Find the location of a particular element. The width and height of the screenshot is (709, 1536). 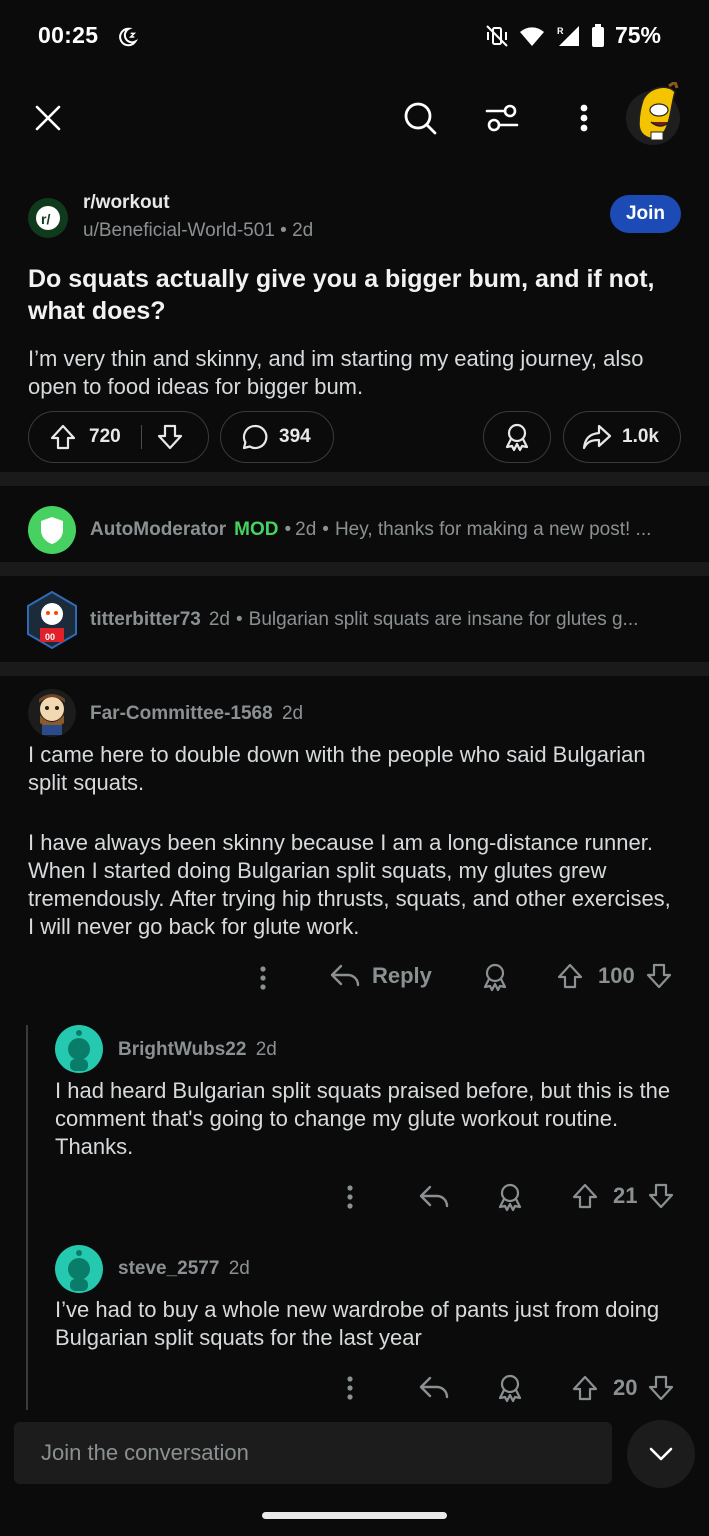

comment-vote-bar: 100 is located at coordinates (614, 976).